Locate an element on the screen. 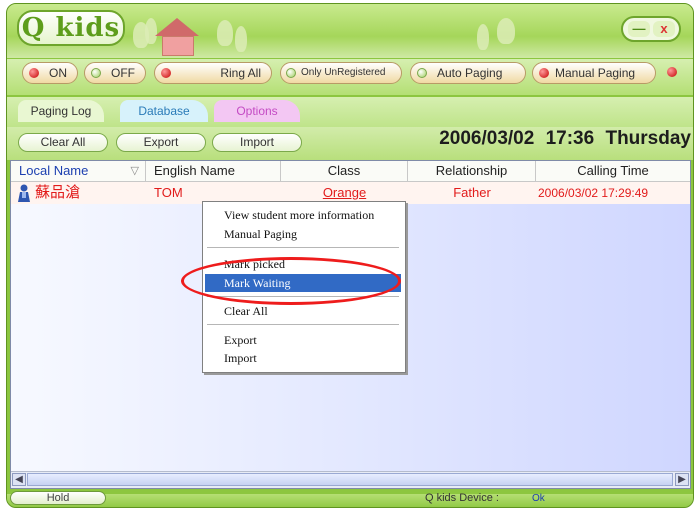 This screenshot has width=697, height=510. minimize-button: — is located at coordinates (639, 29).